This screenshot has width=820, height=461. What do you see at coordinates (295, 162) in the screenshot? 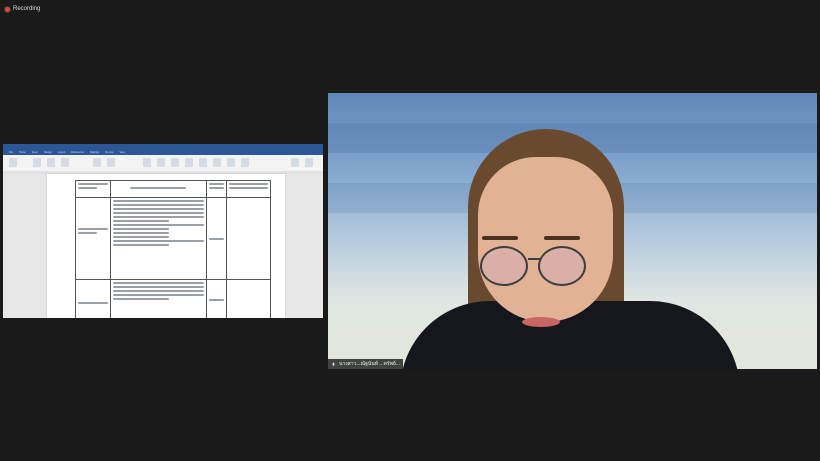
I see `ribbon-find-icon` at bounding box center [295, 162].